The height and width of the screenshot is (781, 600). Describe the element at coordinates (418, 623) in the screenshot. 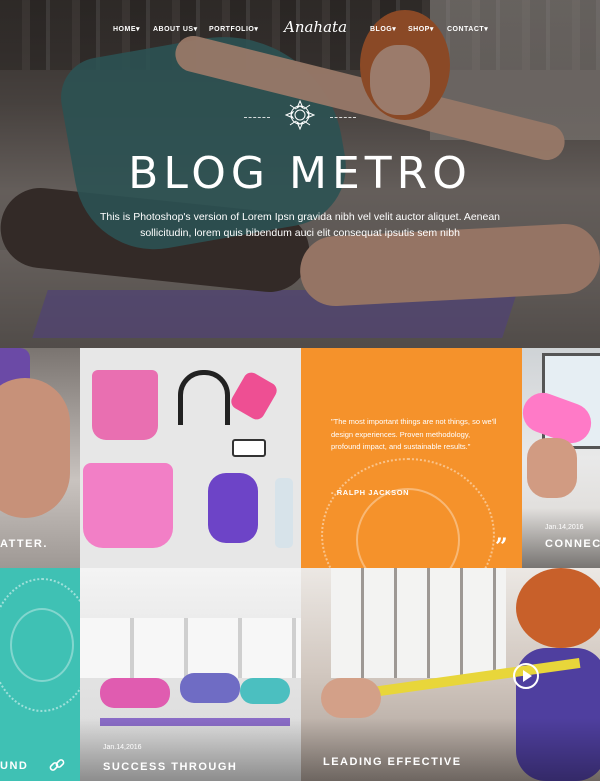

I see `tile-window` at that location.